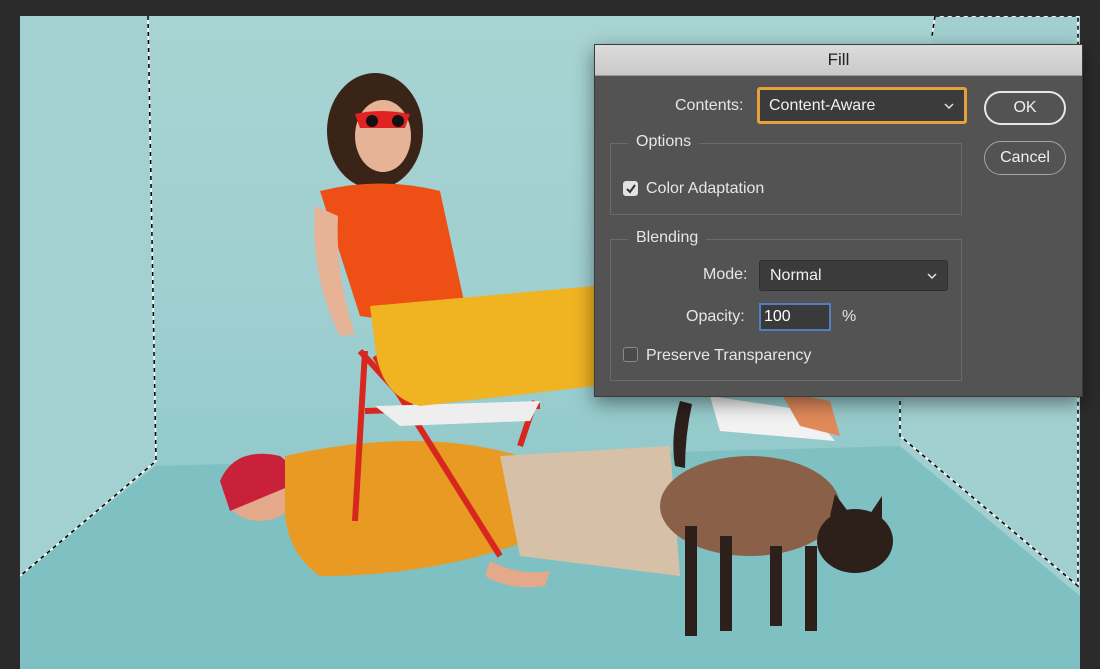 The height and width of the screenshot is (669, 1100). Describe the element at coordinates (822, 105) in the screenshot. I see `contents-value: Content-Aware` at that location.